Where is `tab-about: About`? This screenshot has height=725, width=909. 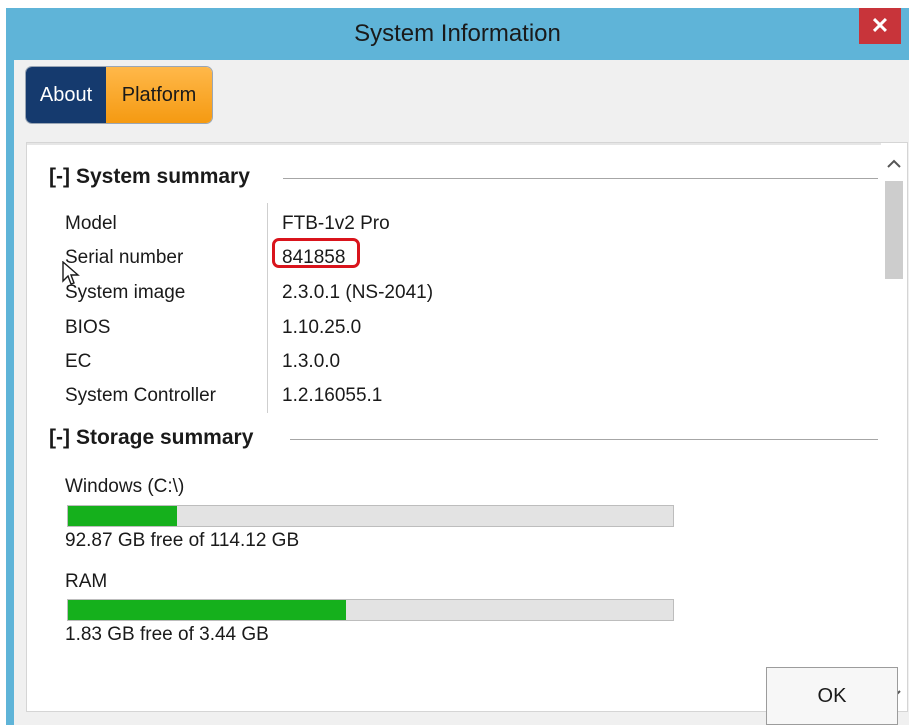
tab-about: About is located at coordinates (66, 95).